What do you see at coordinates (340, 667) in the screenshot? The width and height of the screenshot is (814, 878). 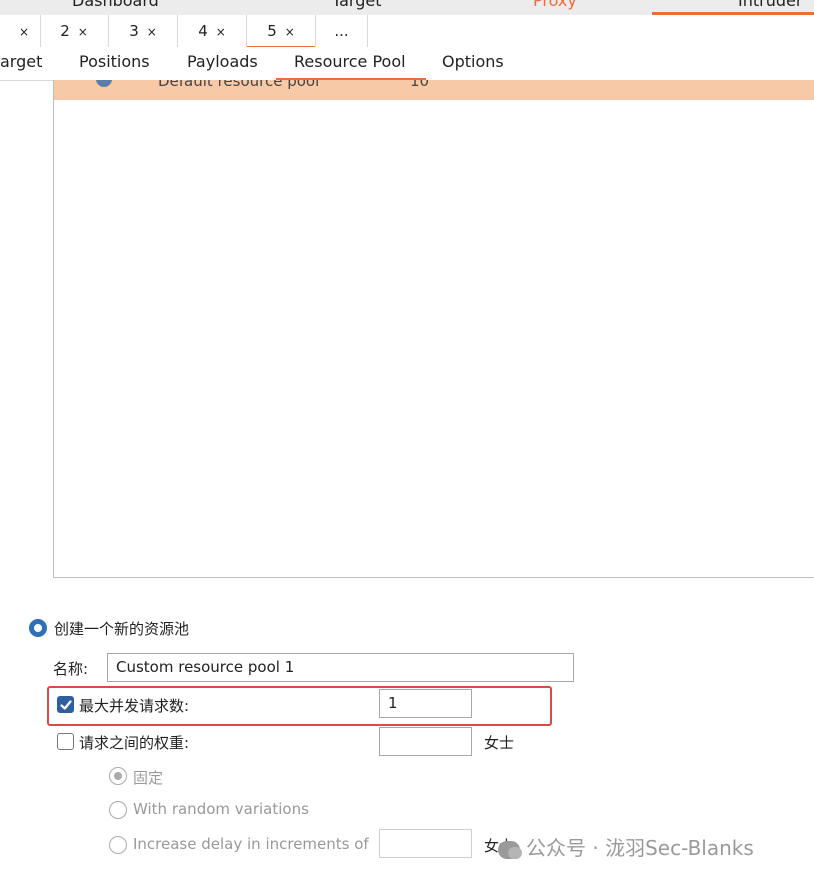 I see `pool-name-input: Custom resource pool 1` at bounding box center [340, 667].